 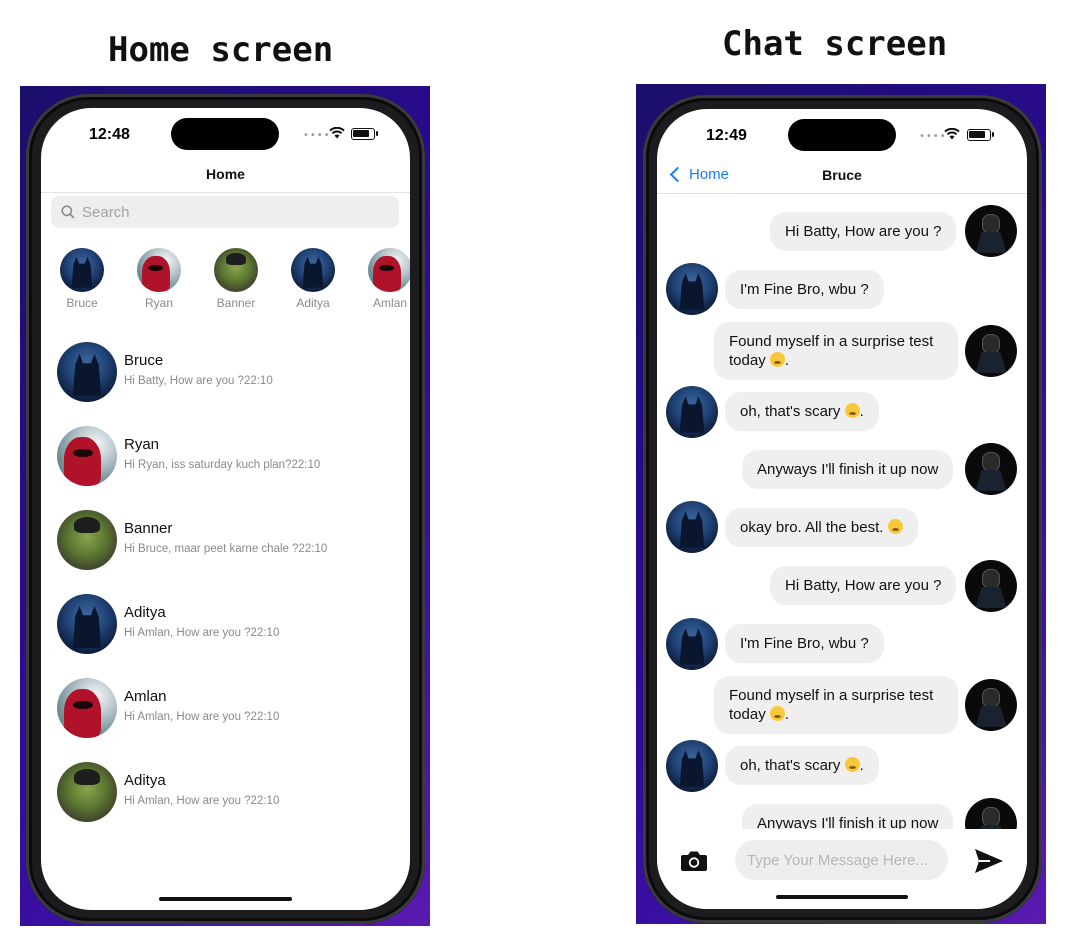 I want to click on message-preview: Hi Ryan, iss saturday kuch plan?22:10, so click(x=222, y=465).